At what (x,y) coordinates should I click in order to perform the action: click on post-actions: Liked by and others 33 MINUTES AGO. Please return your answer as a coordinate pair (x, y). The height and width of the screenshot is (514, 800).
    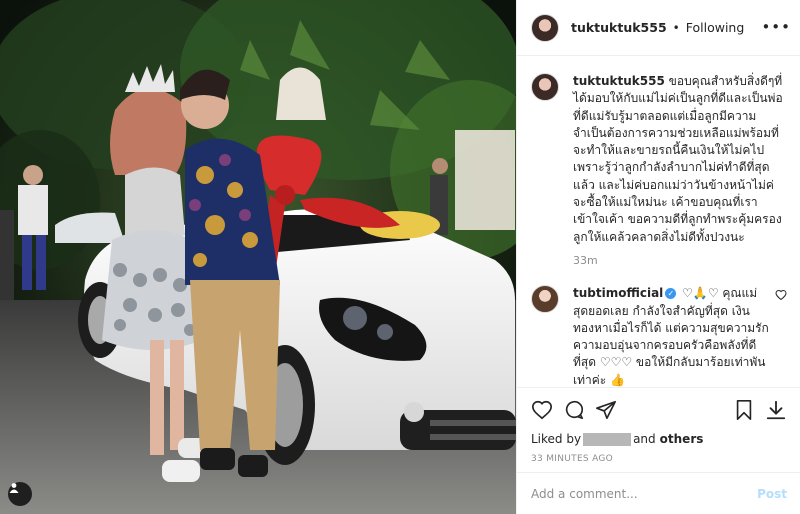
    Looking at the image, I should click on (658, 425).